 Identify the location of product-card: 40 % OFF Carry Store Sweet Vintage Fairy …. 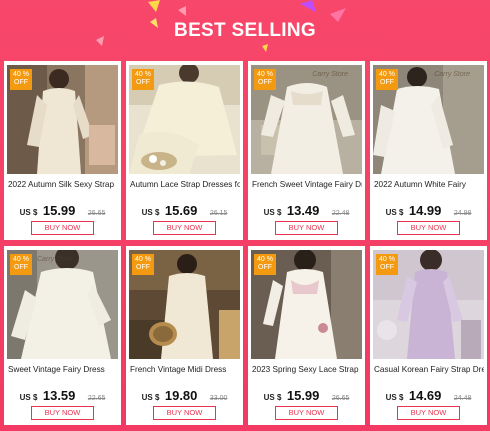
(62, 335).